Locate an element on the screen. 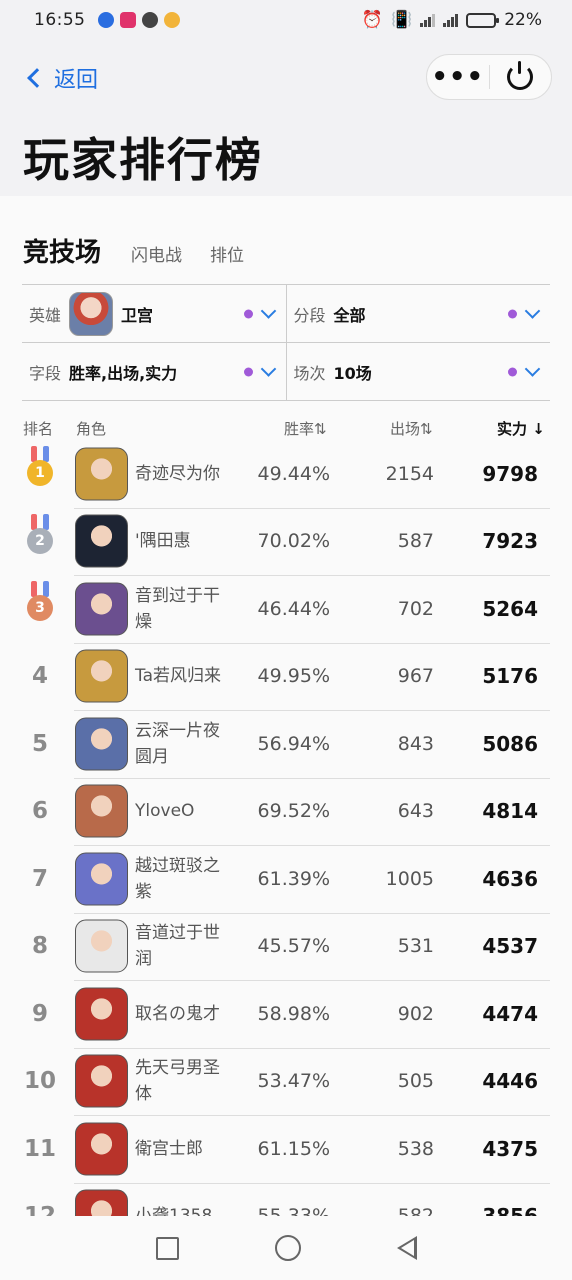  power-value: 5086 is located at coordinates (510, 743).